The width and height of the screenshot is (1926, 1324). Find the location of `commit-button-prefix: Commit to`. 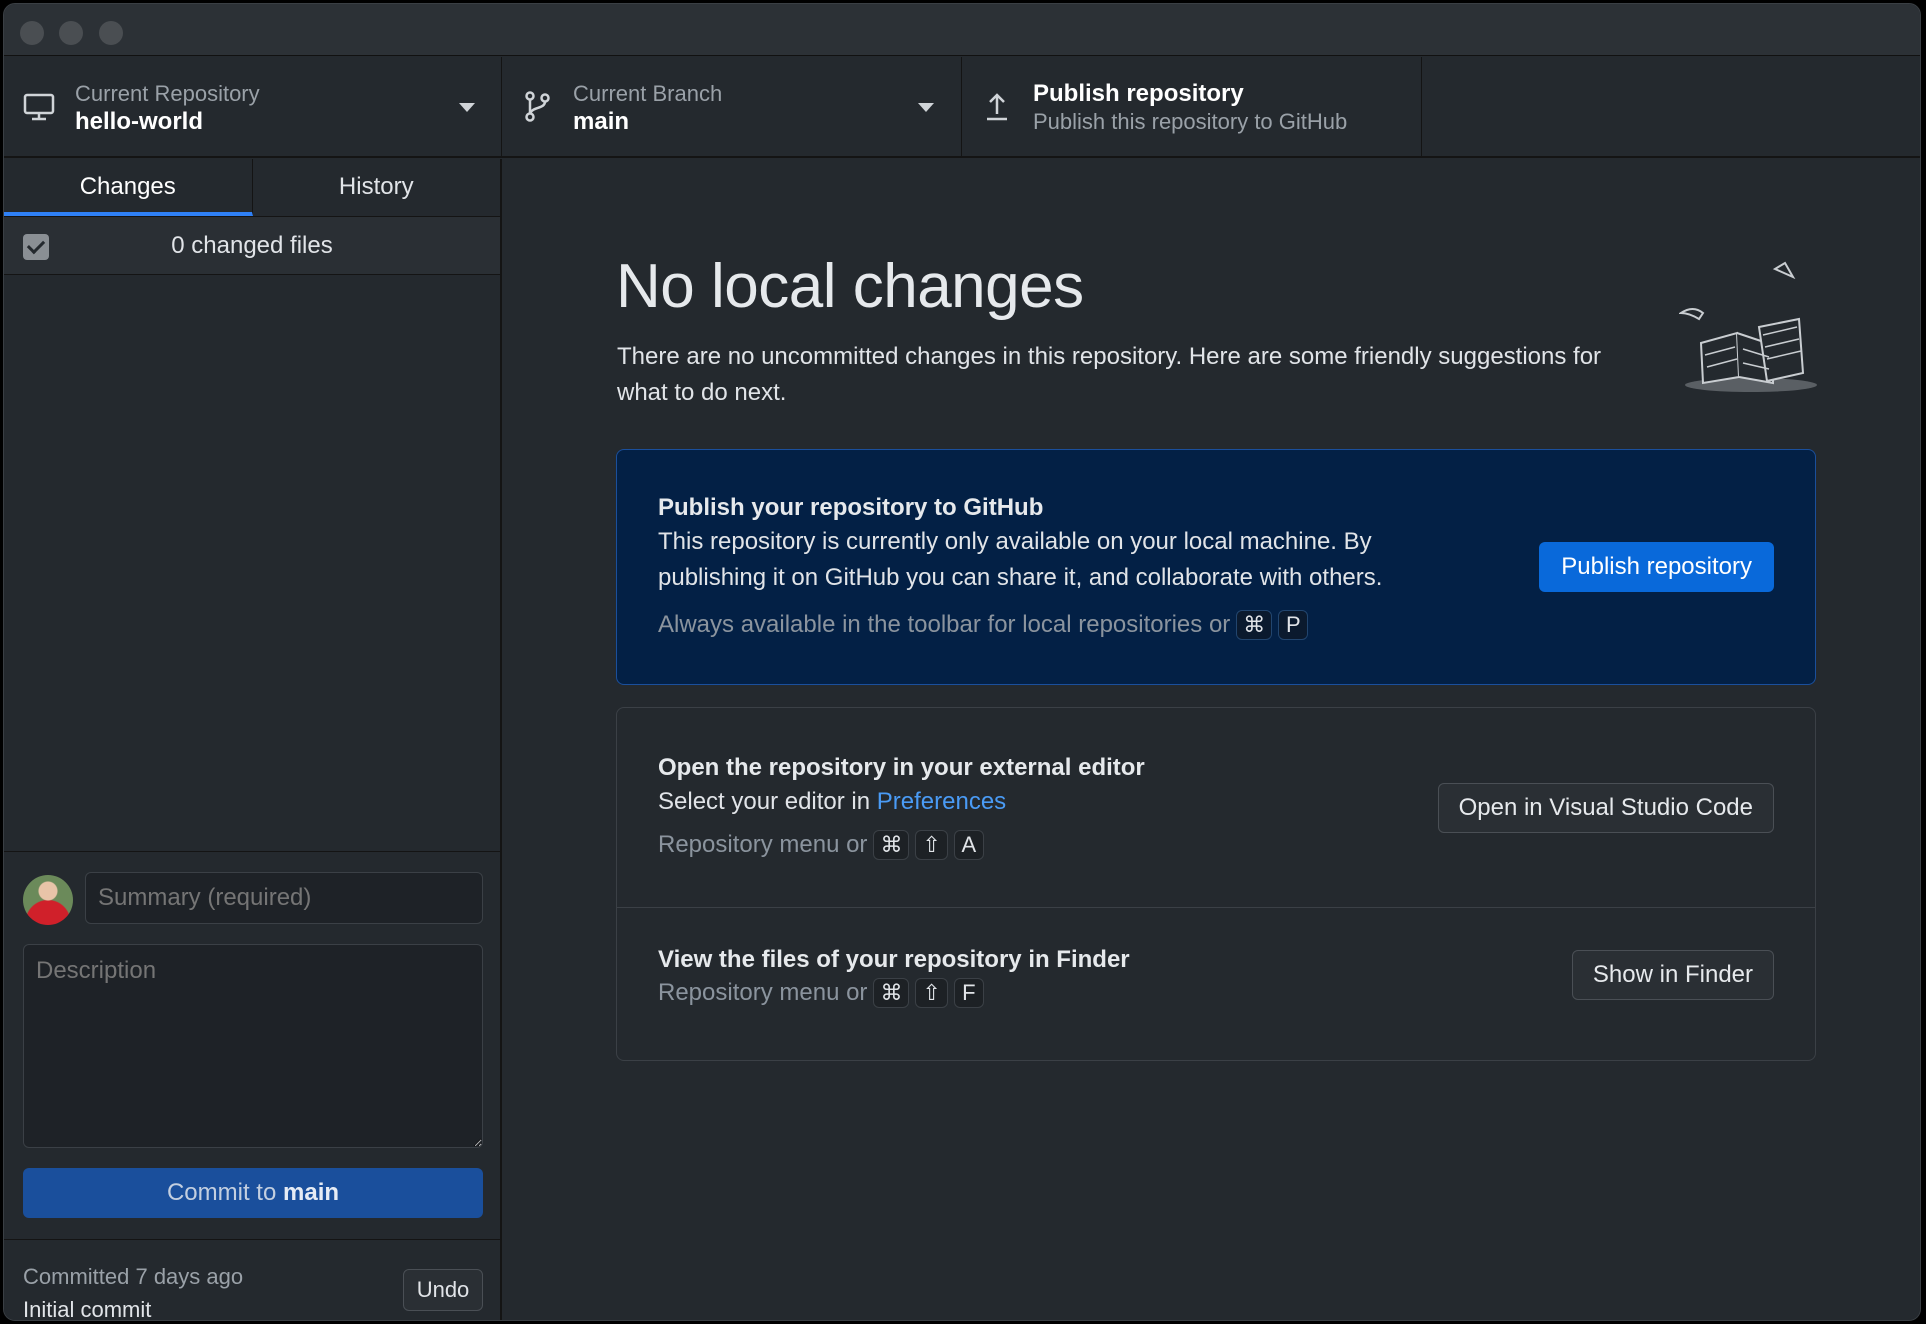

commit-button-prefix: Commit to is located at coordinates (221, 1192).